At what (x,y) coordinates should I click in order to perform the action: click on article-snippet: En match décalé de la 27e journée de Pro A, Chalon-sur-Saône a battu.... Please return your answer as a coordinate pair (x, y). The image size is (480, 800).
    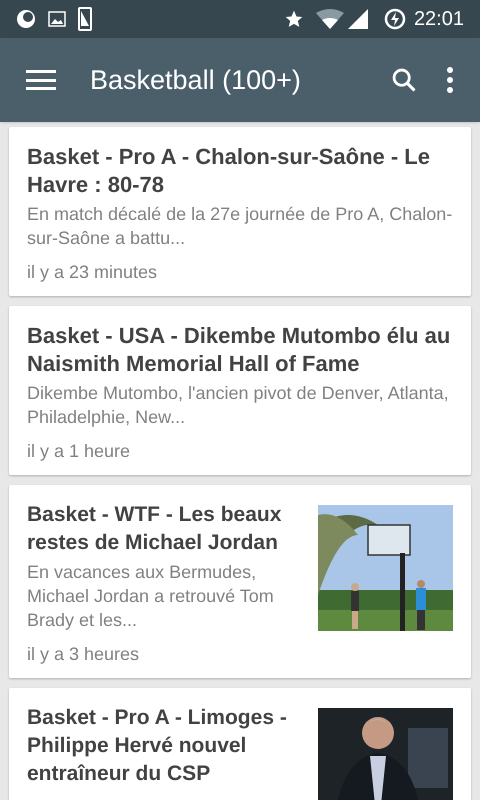
    Looking at the image, I should click on (240, 226).